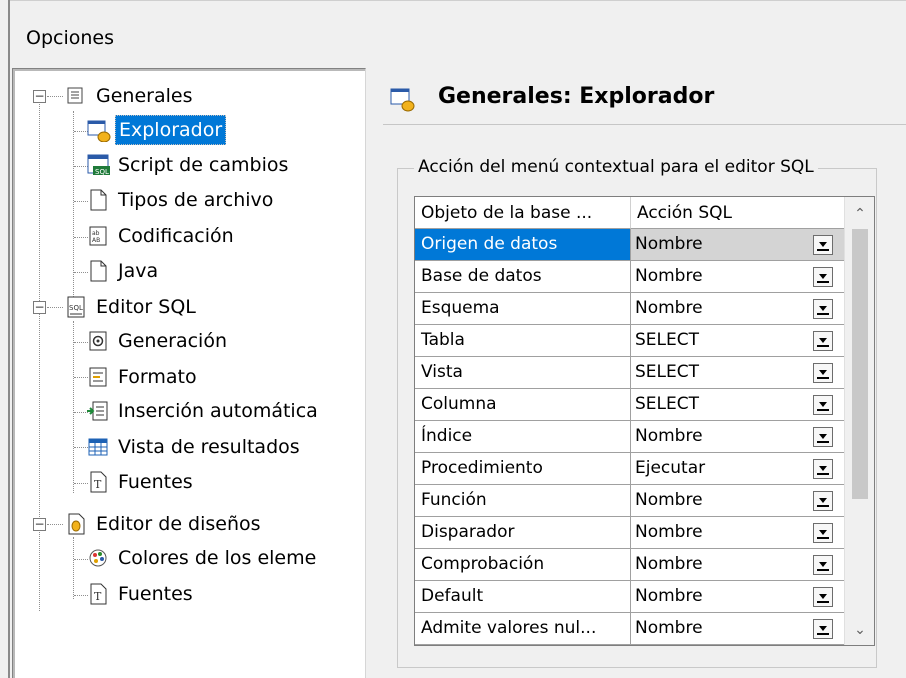  What do you see at coordinates (130, 96) in the screenshot?
I see `tree-item-generales: Generales` at bounding box center [130, 96].